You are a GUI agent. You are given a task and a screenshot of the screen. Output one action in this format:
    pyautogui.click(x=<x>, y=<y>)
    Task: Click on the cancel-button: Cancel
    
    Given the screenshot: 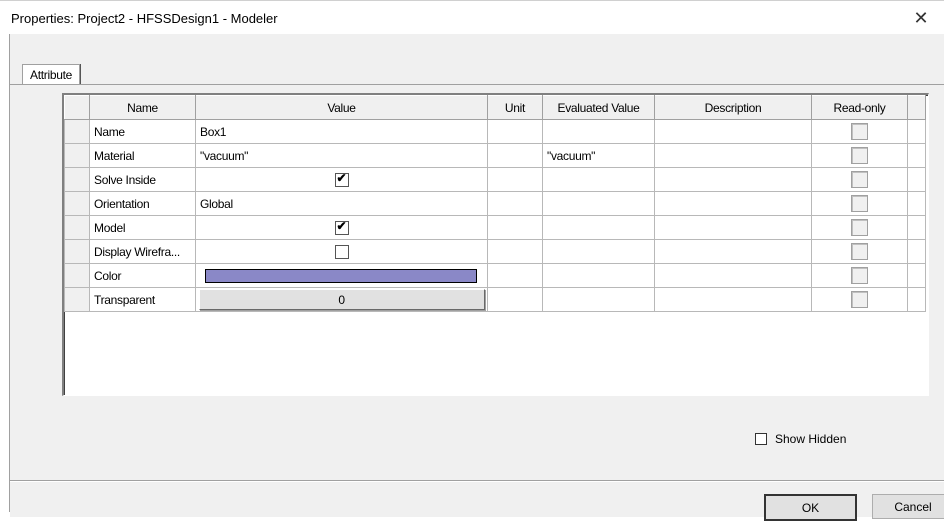 What is the action you would take?
    pyautogui.click(x=908, y=506)
    